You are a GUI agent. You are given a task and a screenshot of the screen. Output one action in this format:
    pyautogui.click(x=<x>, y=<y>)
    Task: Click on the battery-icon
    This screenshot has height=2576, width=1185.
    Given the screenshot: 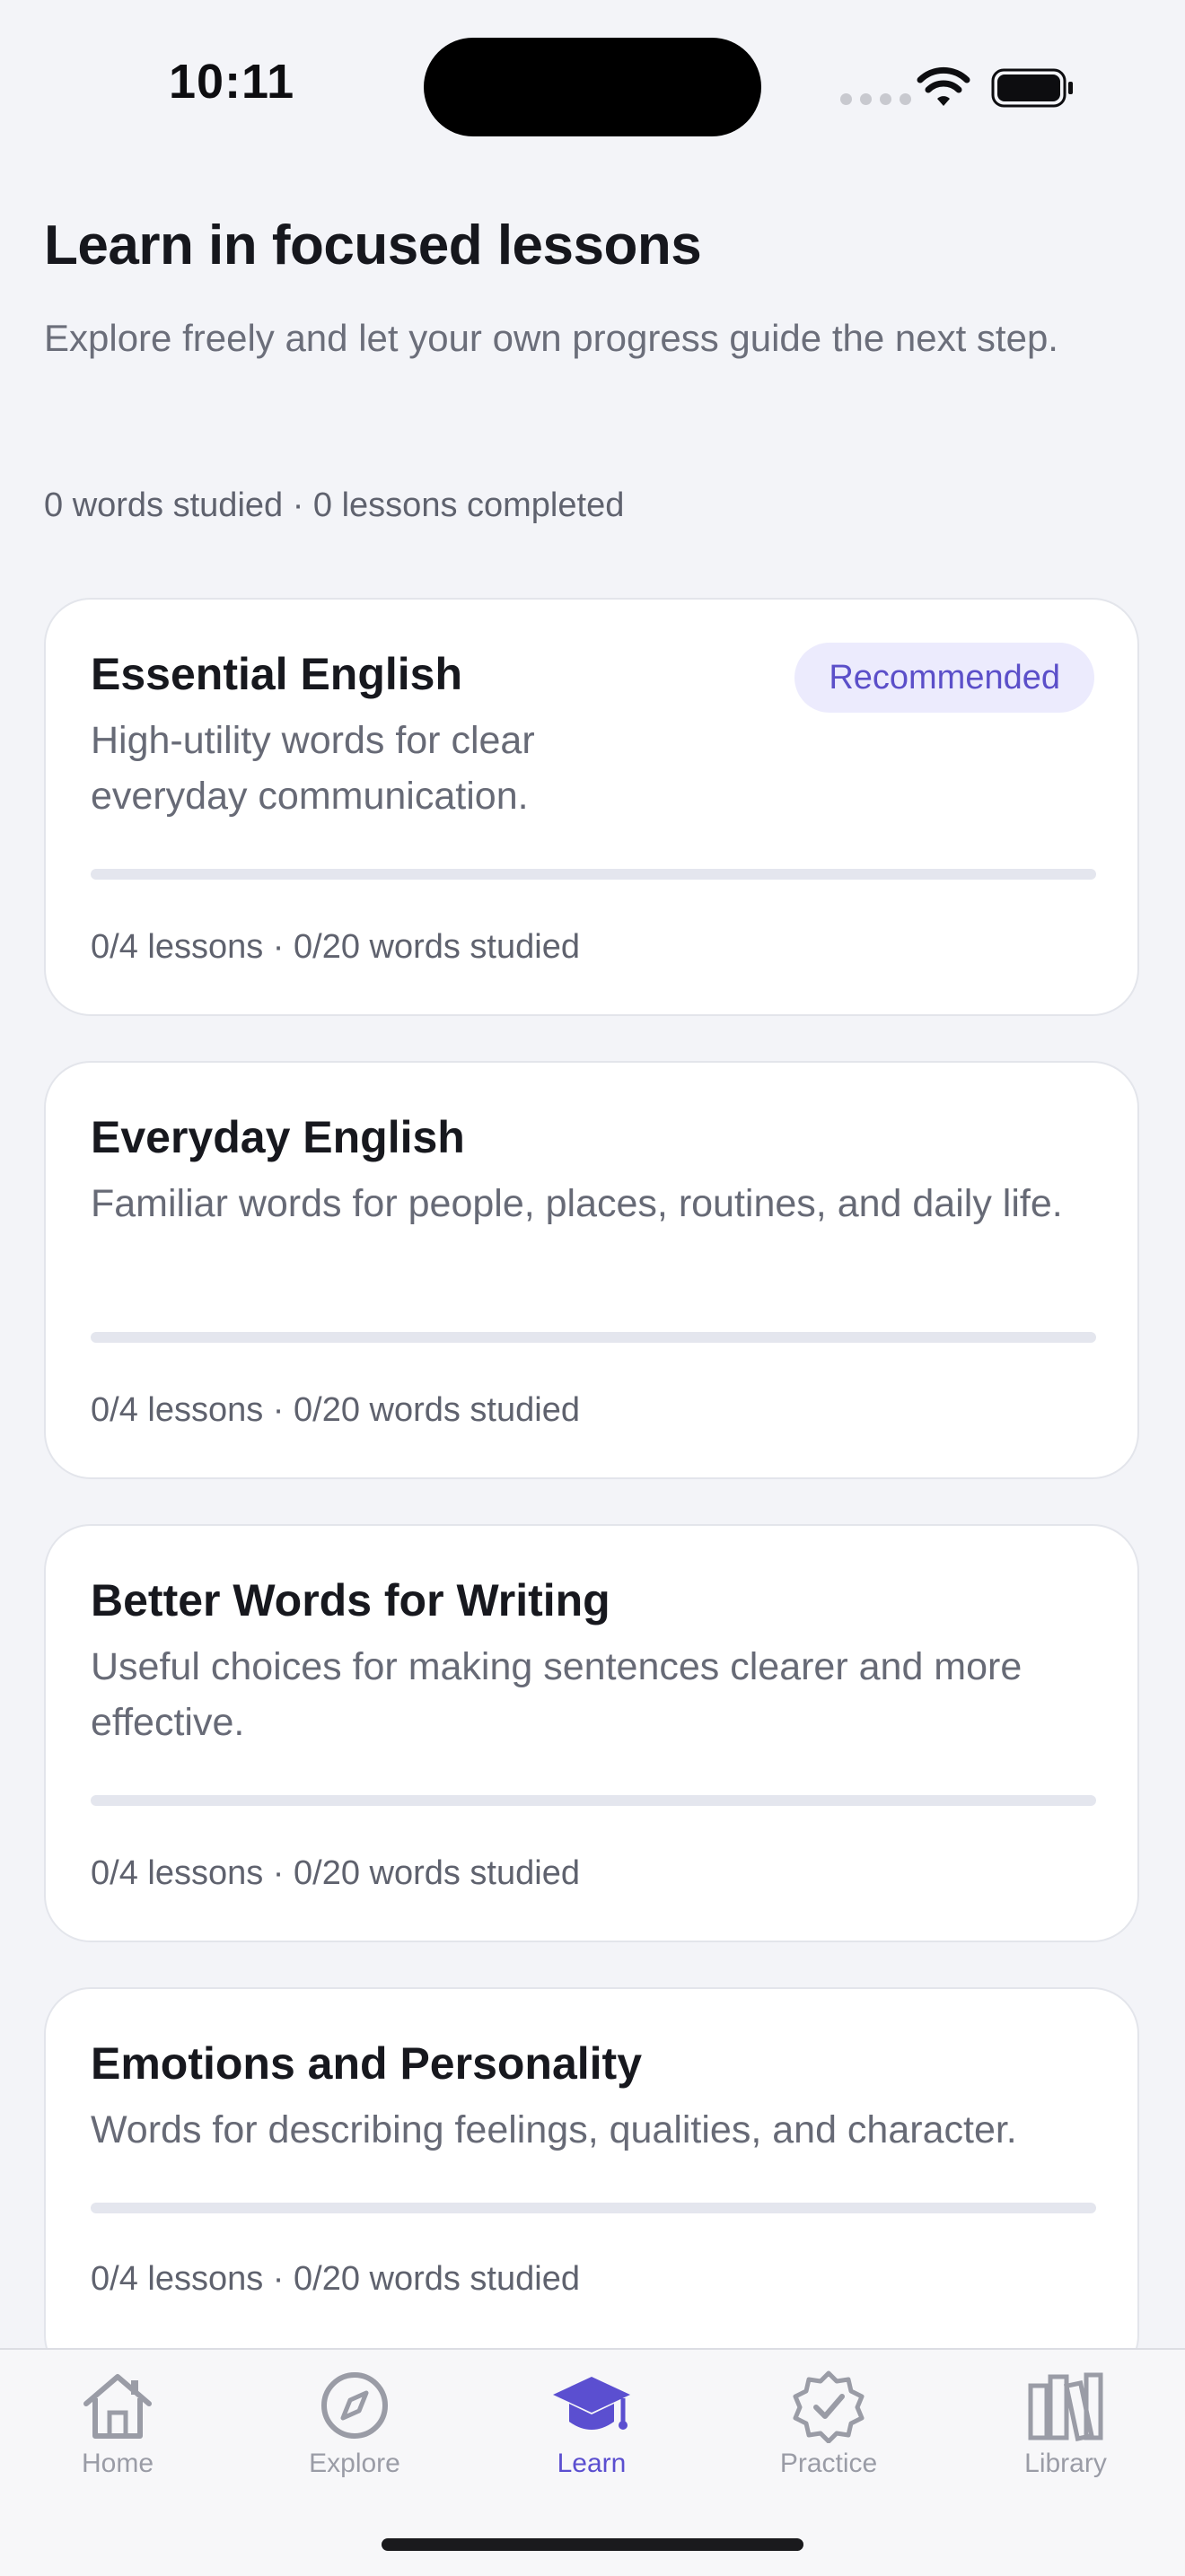 What is the action you would take?
    pyautogui.click(x=1032, y=88)
    